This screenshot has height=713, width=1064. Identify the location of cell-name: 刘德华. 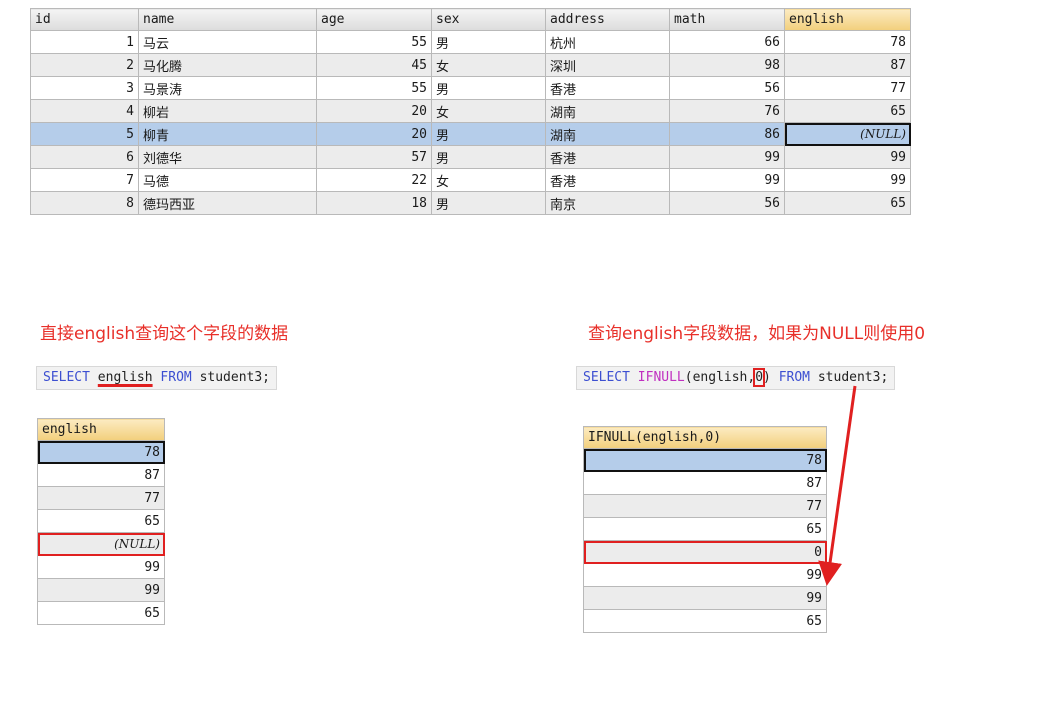
(227, 157).